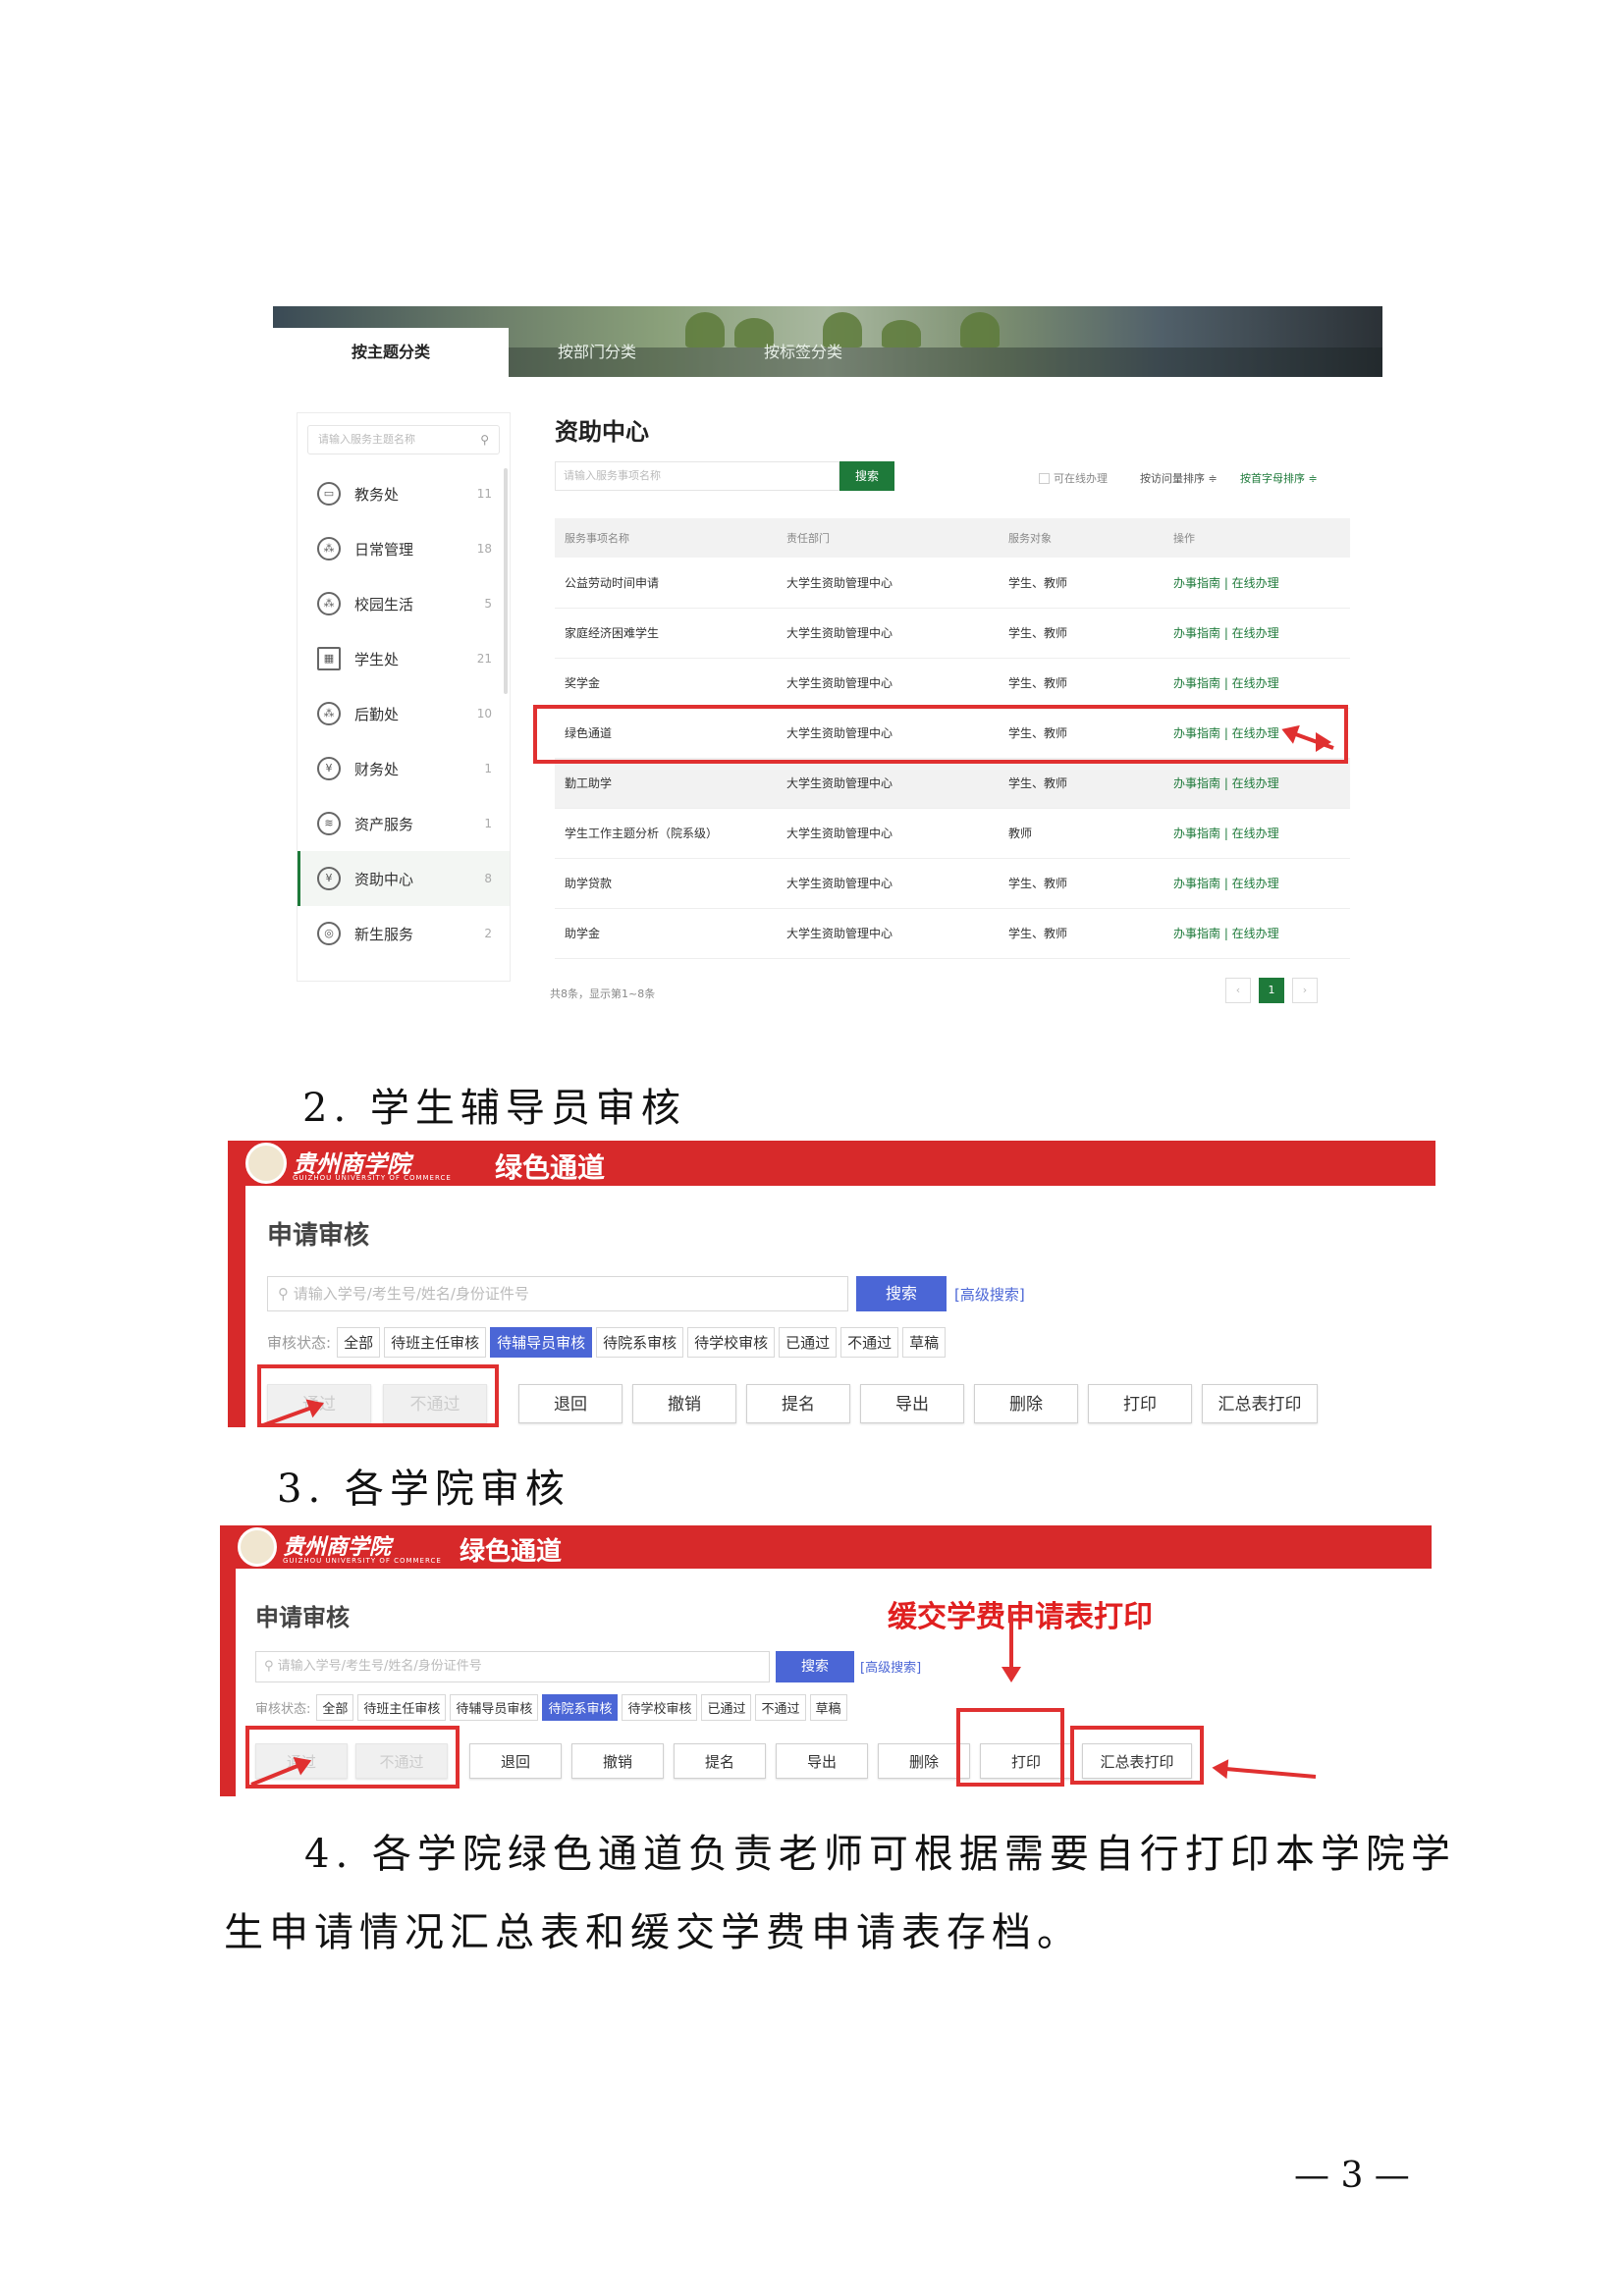 Image resolution: width=1624 pixels, height=2296 pixels. Describe the element at coordinates (404, 878) in the screenshot. I see `sidebar-item-aid-center: ¥ 资助中心 8` at that location.